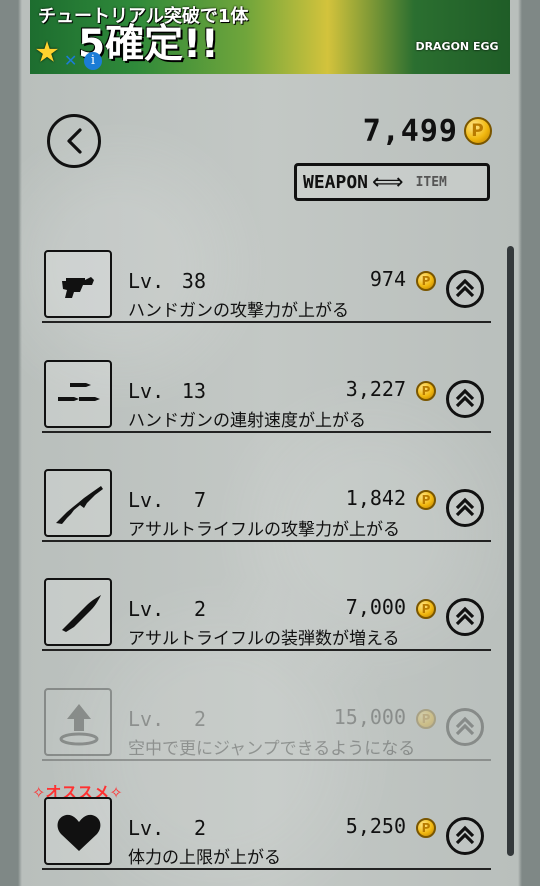 The width and height of the screenshot is (540, 886). What do you see at coordinates (204, 856) in the screenshot?
I see `upgrade-description: 体力の上限が上がる` at bounding box center [204, 856].